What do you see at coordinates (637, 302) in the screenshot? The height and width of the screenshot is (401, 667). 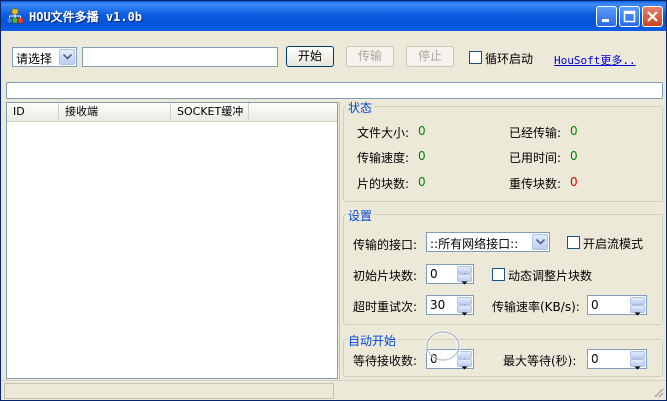 I see `rate-increment` at bounding box center [637, 302].